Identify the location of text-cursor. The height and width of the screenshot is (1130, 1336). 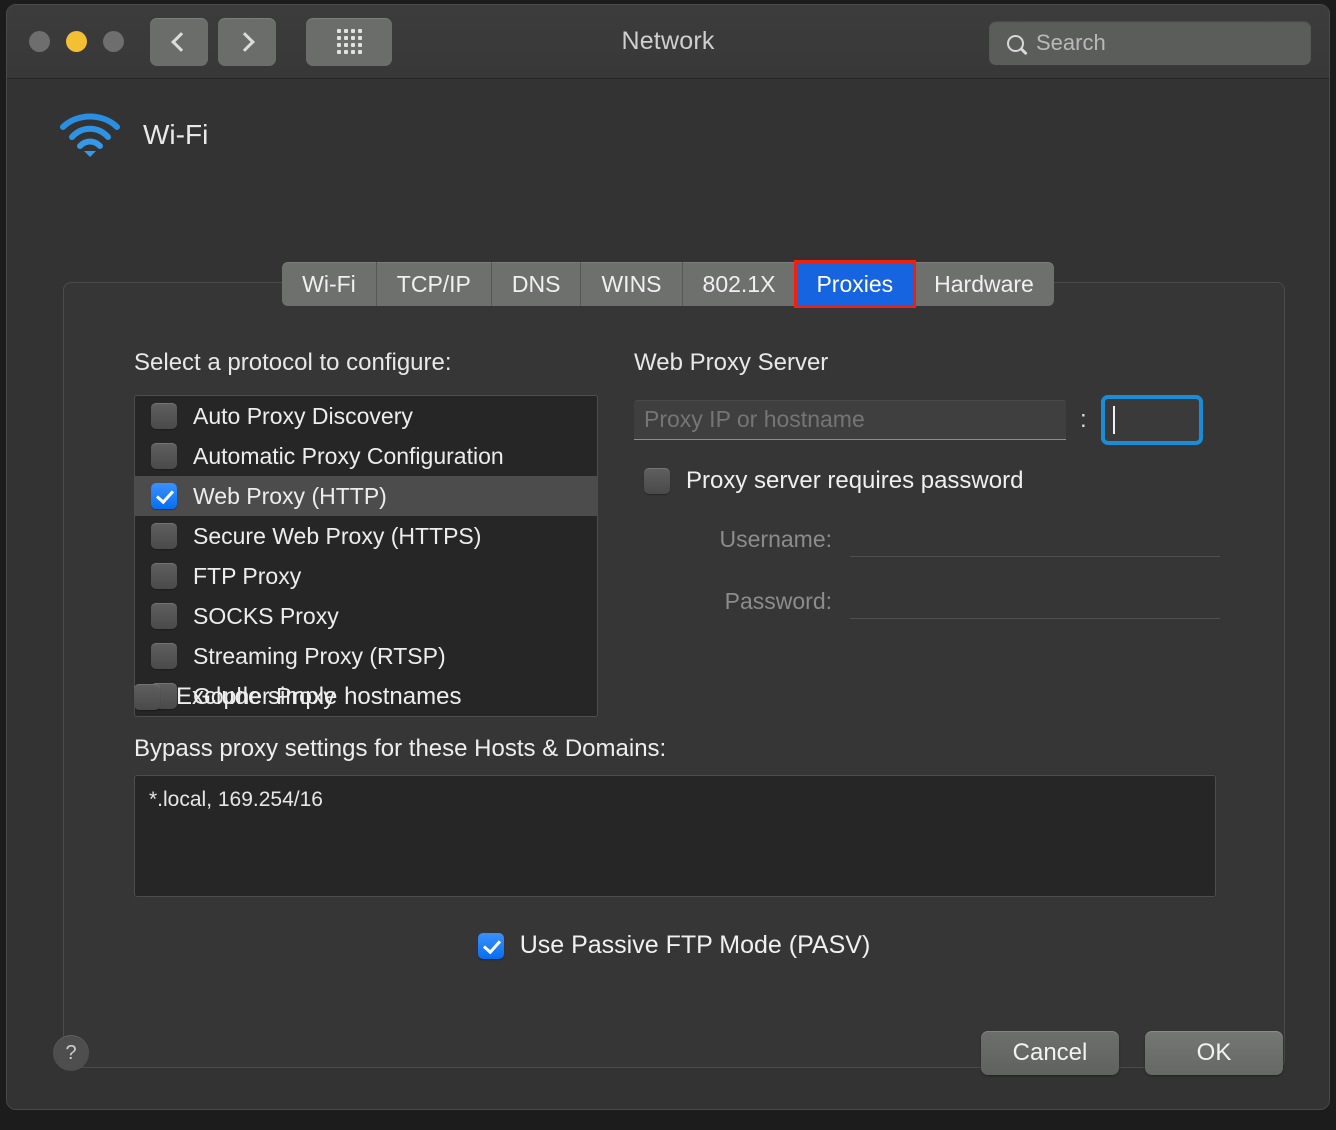
(1113, 420).